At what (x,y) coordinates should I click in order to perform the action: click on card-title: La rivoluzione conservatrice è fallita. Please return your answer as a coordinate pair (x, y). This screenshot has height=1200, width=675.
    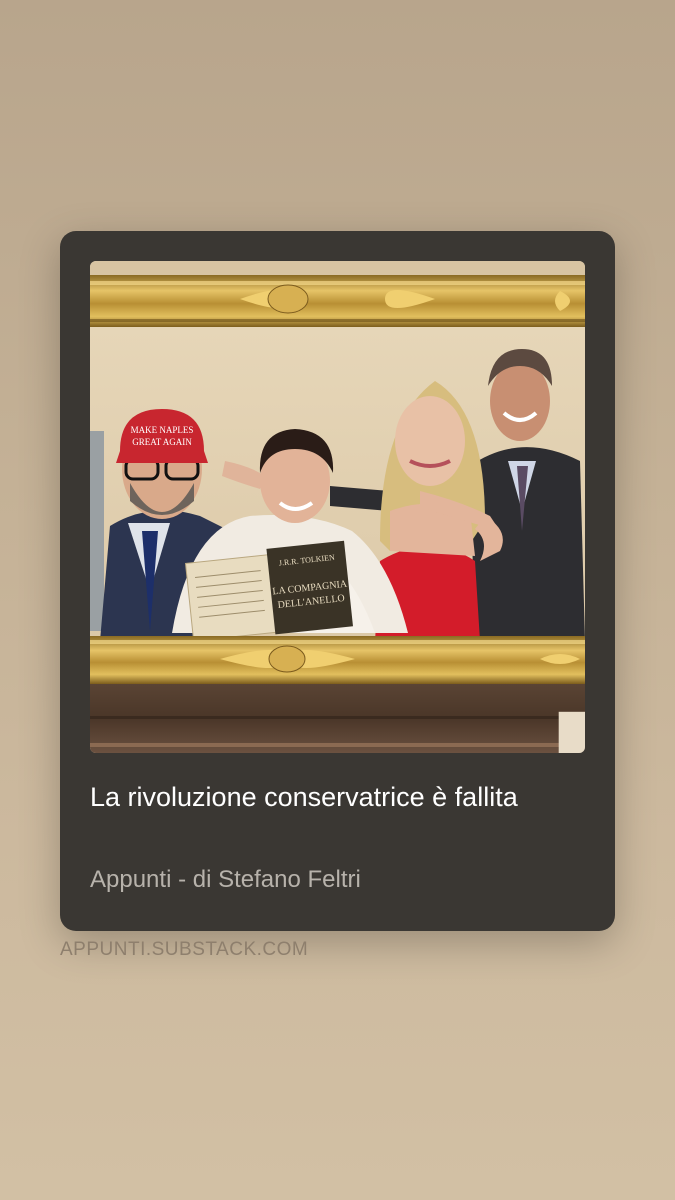
    Looking at the image, I should click on (340, 797).